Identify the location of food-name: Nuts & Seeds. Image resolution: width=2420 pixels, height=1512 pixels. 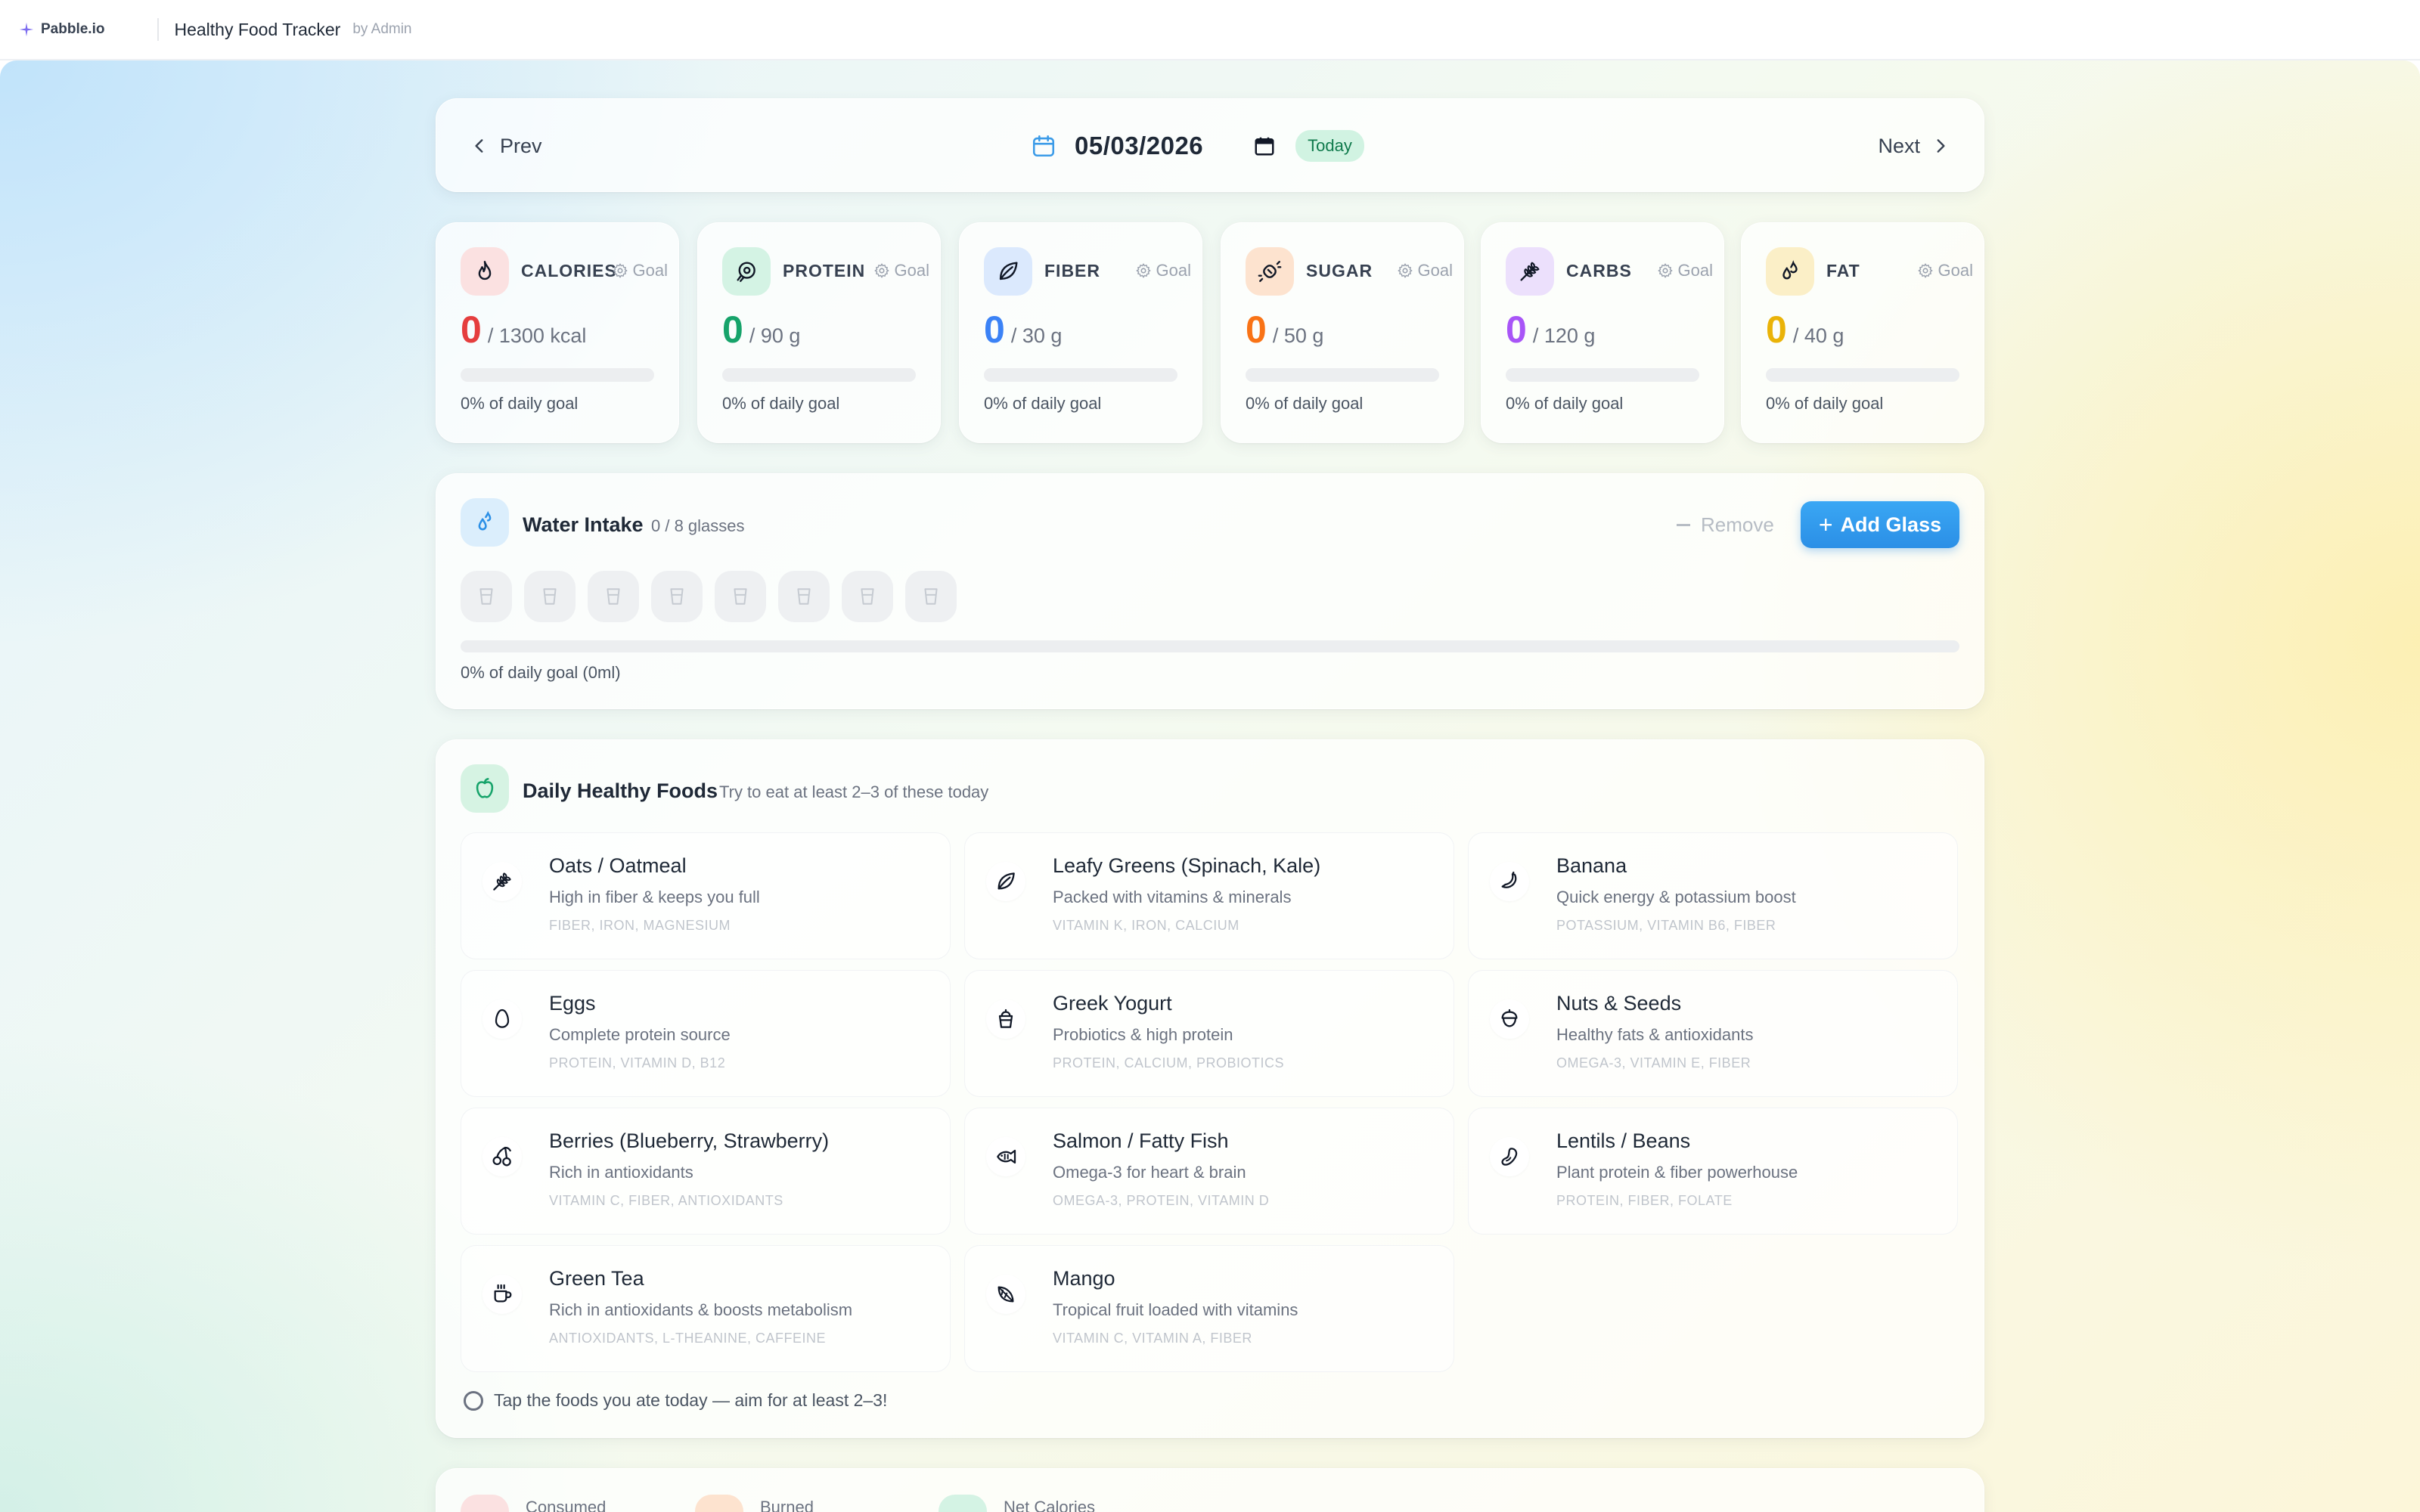
(1619, 1004).